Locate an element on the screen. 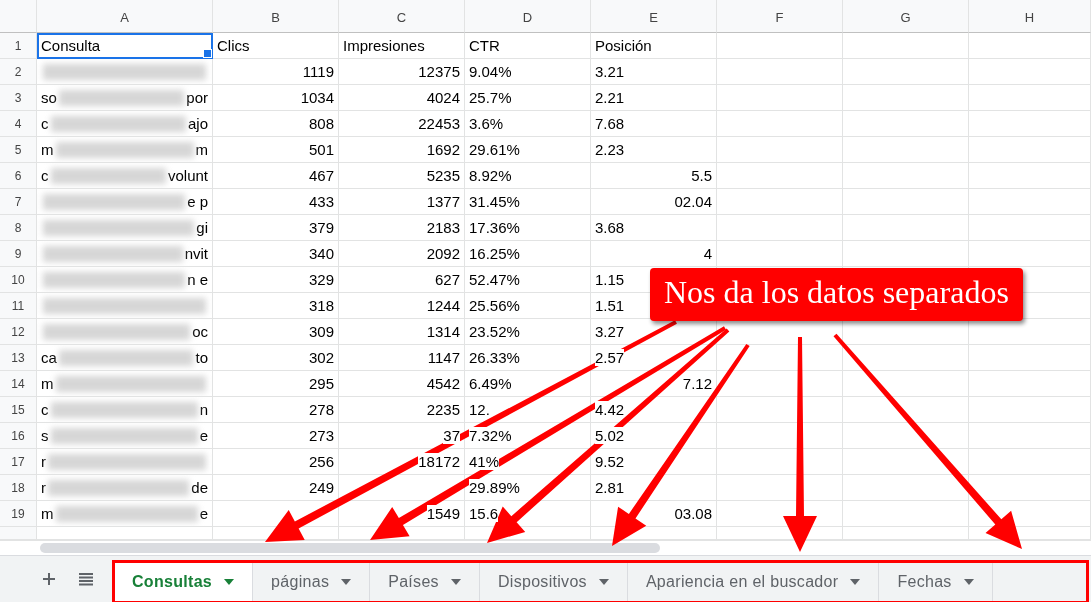  table-cell: 627 is located at coordinates (402, 280).